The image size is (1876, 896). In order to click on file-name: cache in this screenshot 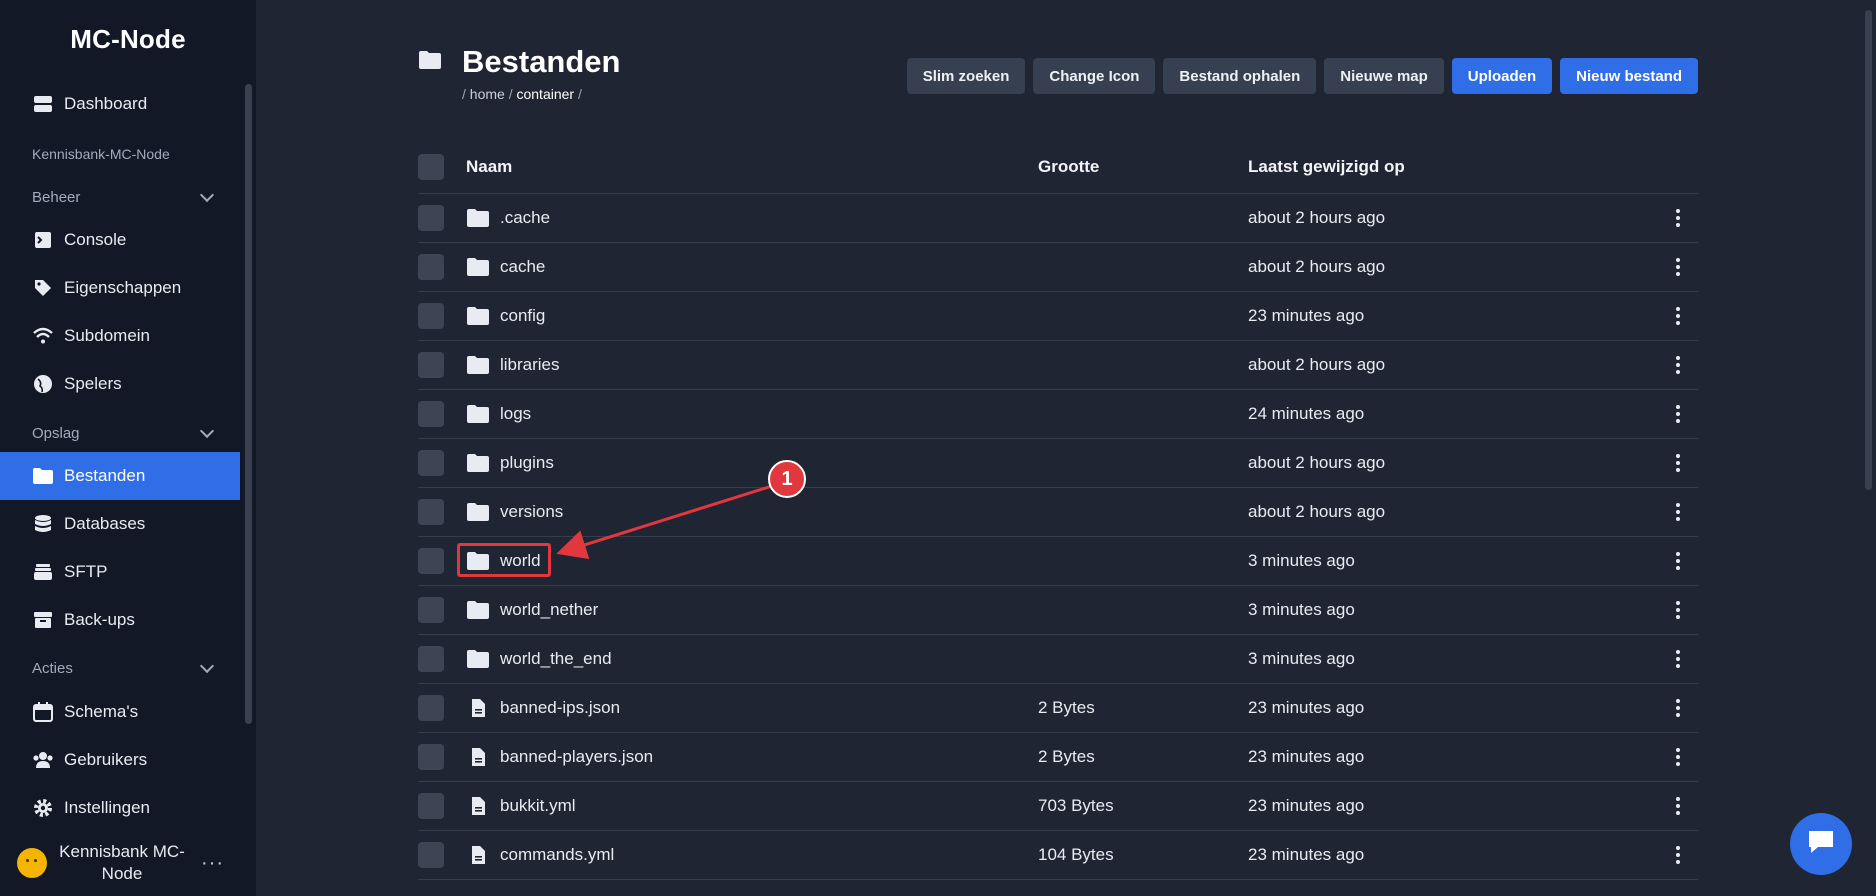, I will do `click(505, 267)`.